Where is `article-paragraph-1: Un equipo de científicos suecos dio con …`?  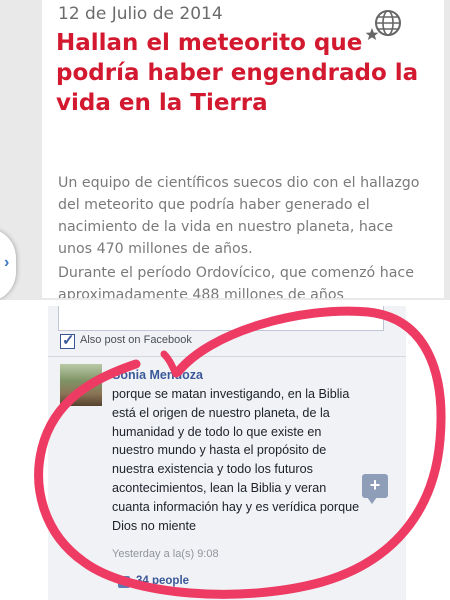
article-paragraph-1: Un equipo de científicos suecos dio con … is located at coordinates (239, 216).